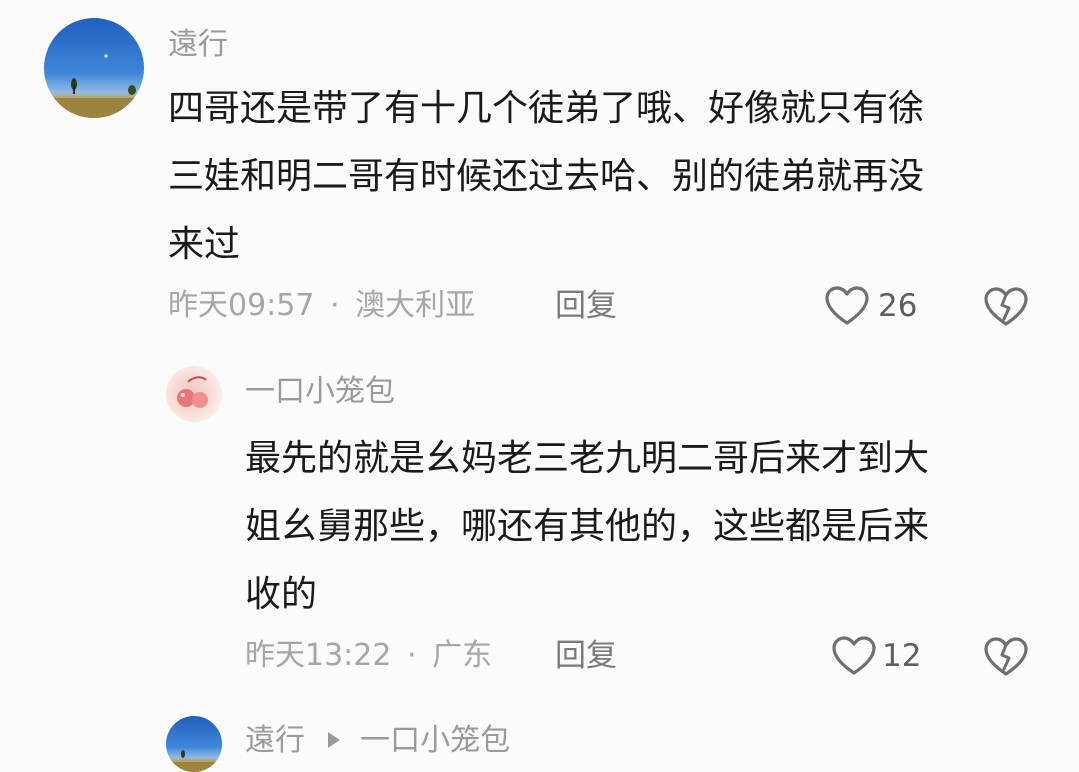 The width and height of the screenshot is (1079, 772). I want to click on comment-text-line: 姐幺舅那些，哪还有其他的，这些都是后来, so click(587, 526).